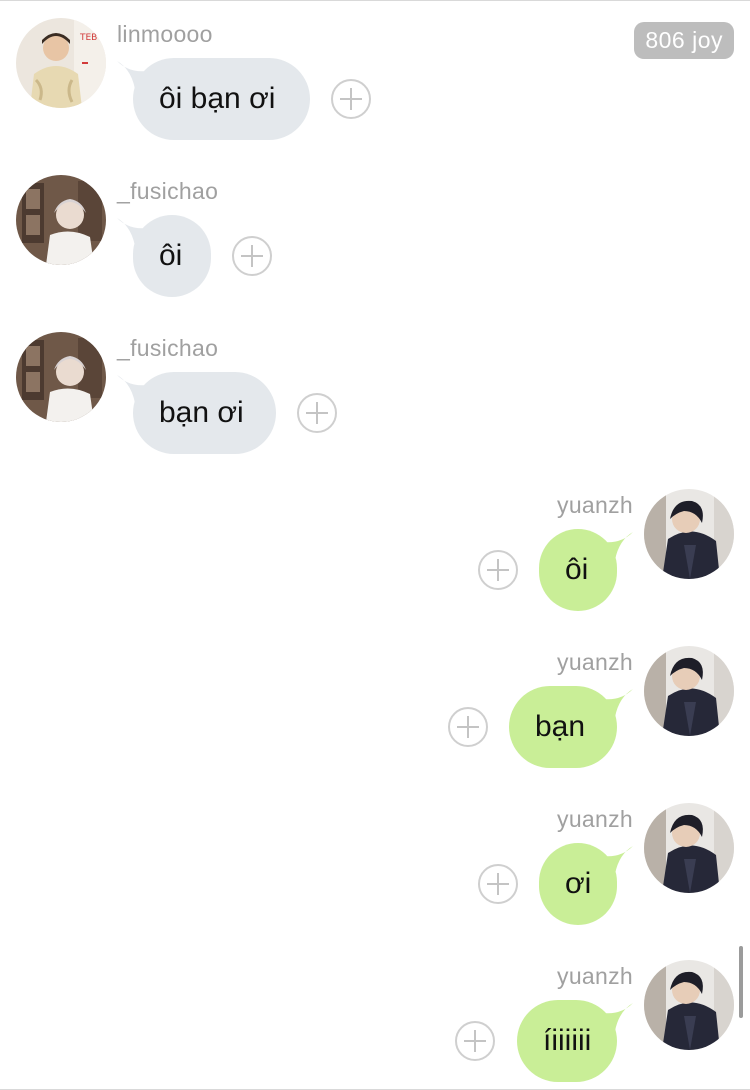  Describe the element at coordinates (61, 63) in the screenshot. I see `sender-avatar: TEB` at that location.